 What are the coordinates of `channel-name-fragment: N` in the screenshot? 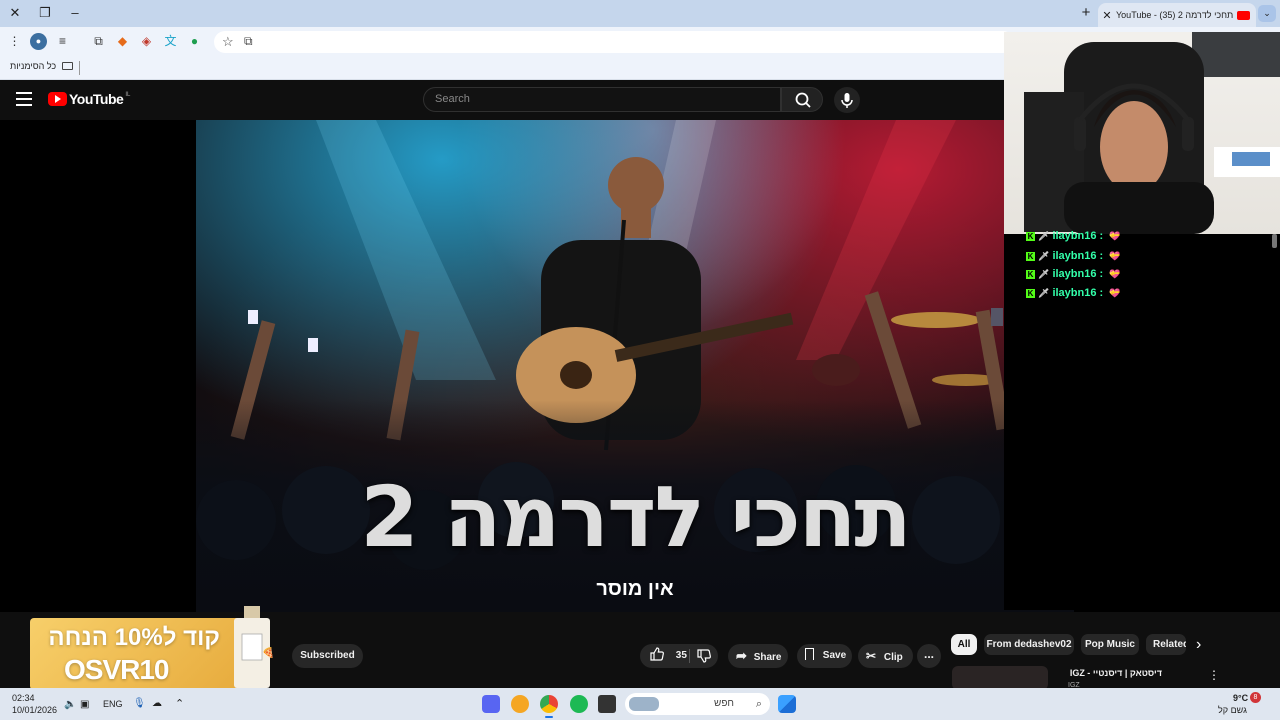 It's located at (255, 653).